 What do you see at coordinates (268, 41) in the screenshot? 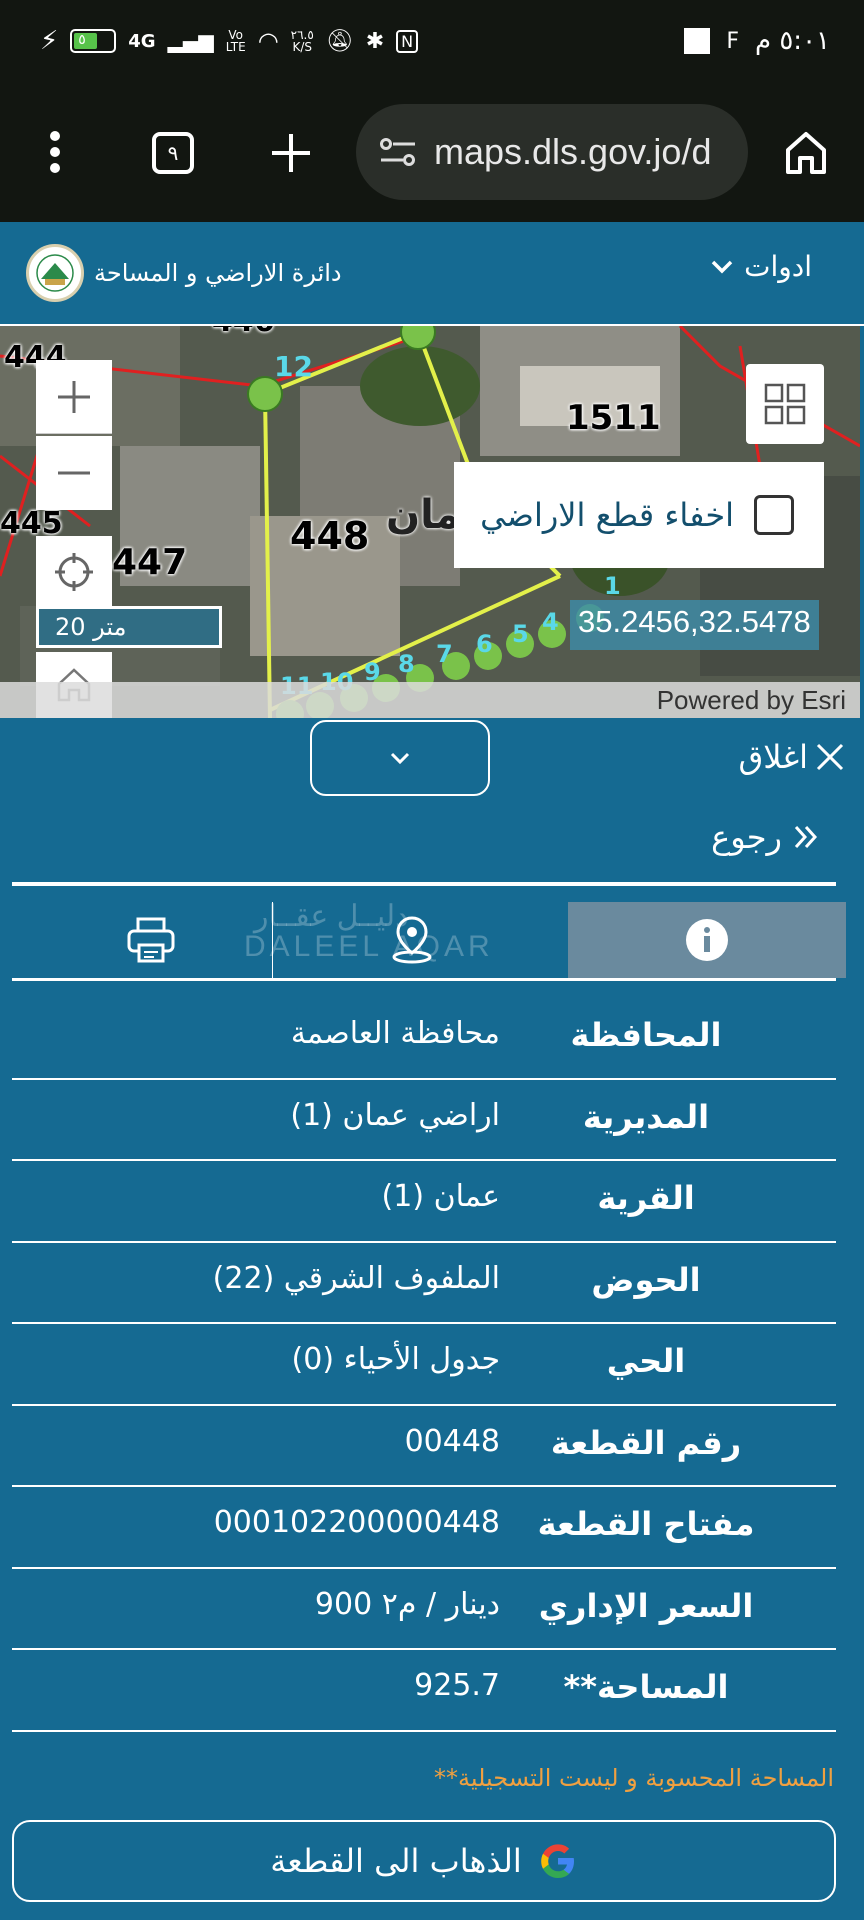
I see `wifi-icon: ◠` at bounding box center [268, 41].